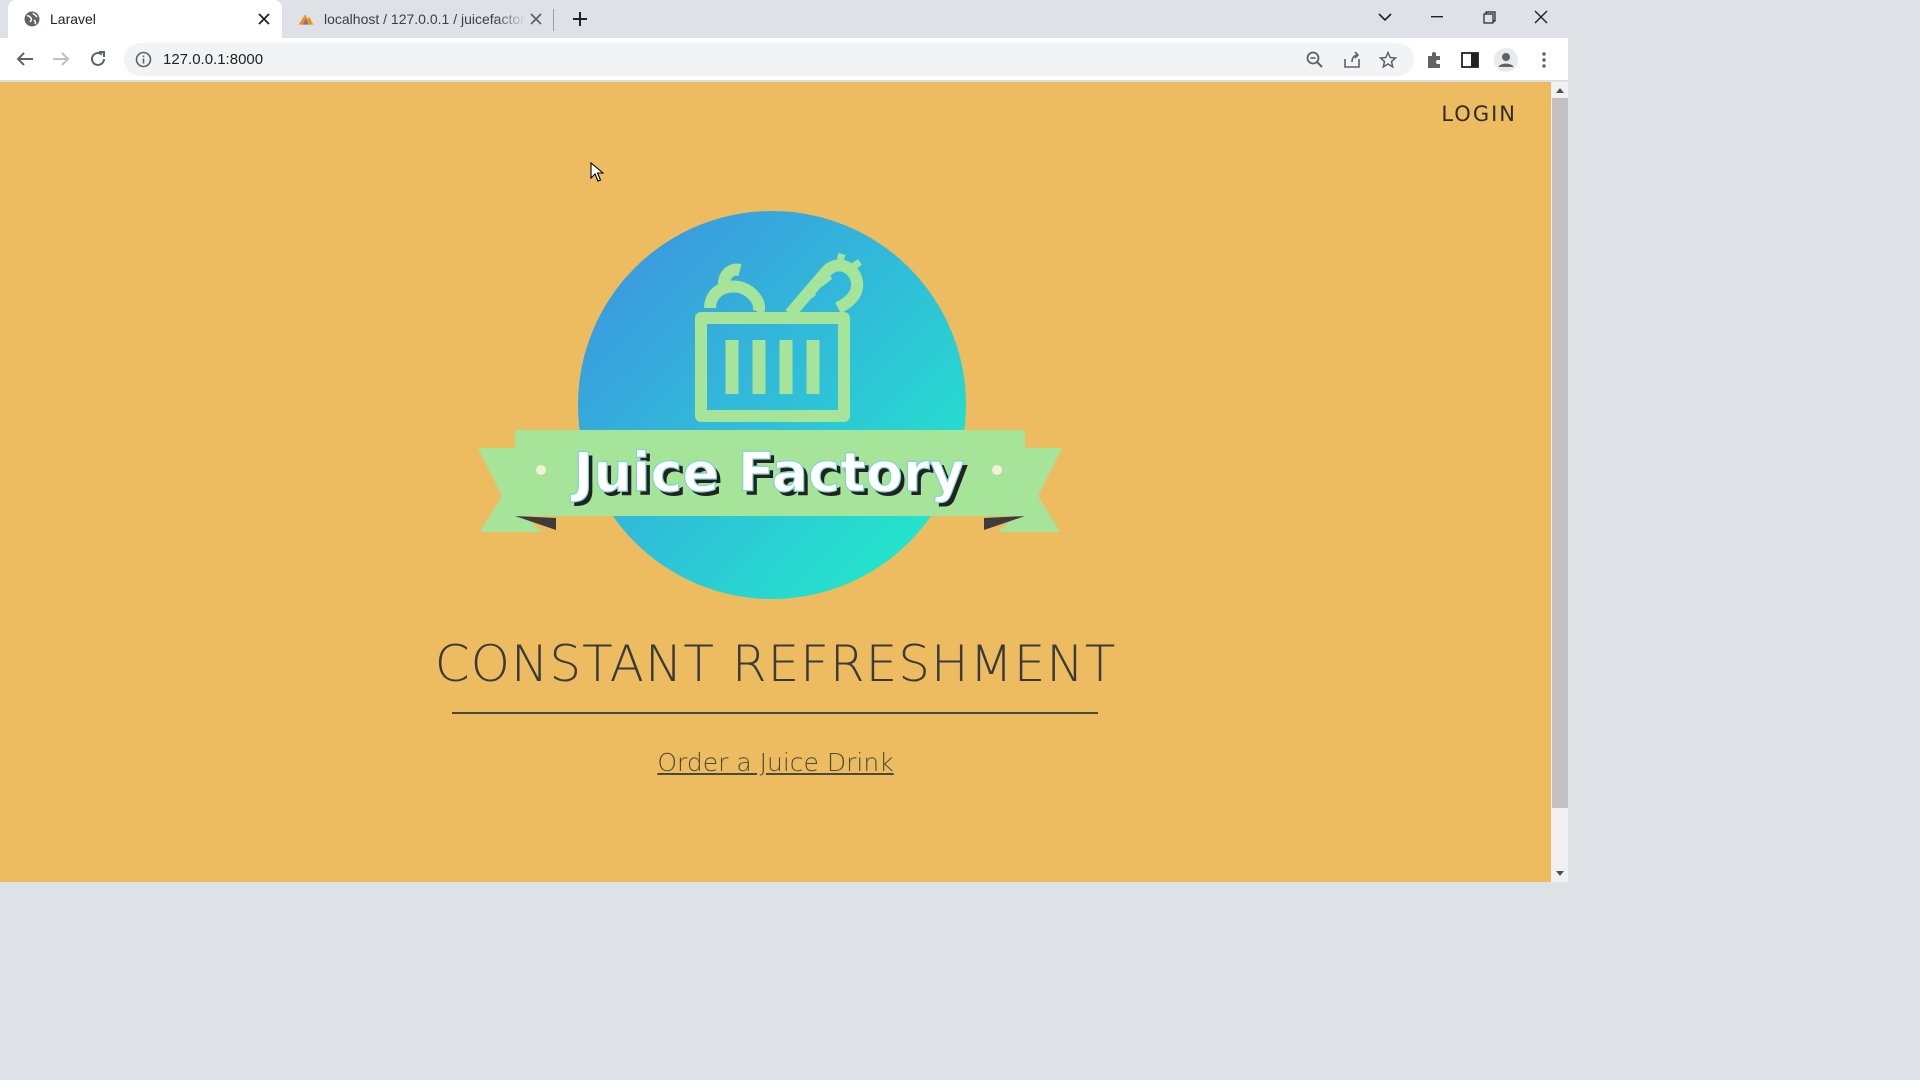 The height and width of the screenshot is (1080, 1920). What do you see at coordinates (143, 59) in the screenshot?
I see `site-info-icon` at bounding box center [143, 59].